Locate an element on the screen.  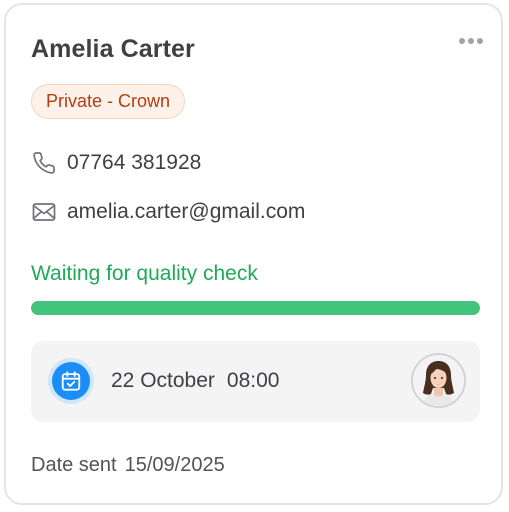
appointment-time: 08:00 is located at coordinates (253, 380).